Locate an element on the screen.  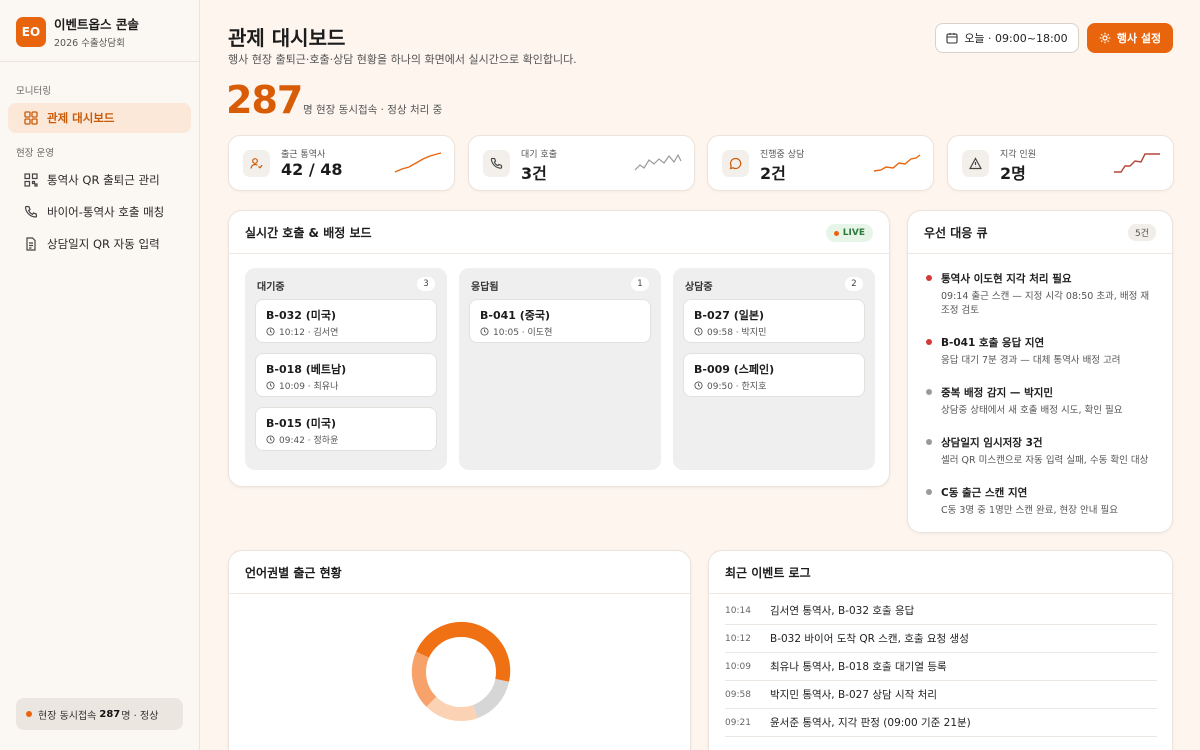
call-card: B-018 (베트남) 10:09 · 최유나 is located at coordinates (346, 375).